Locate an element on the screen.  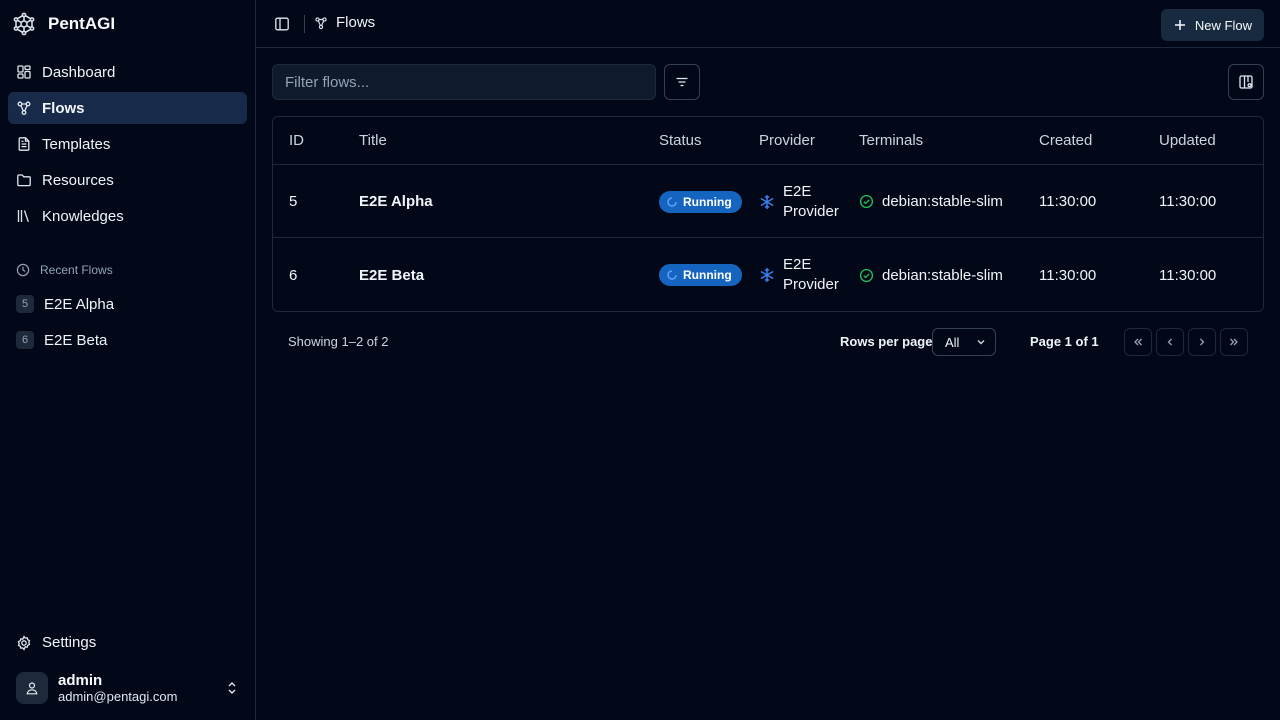
file-text-icon is located at coordinates (24, 144).